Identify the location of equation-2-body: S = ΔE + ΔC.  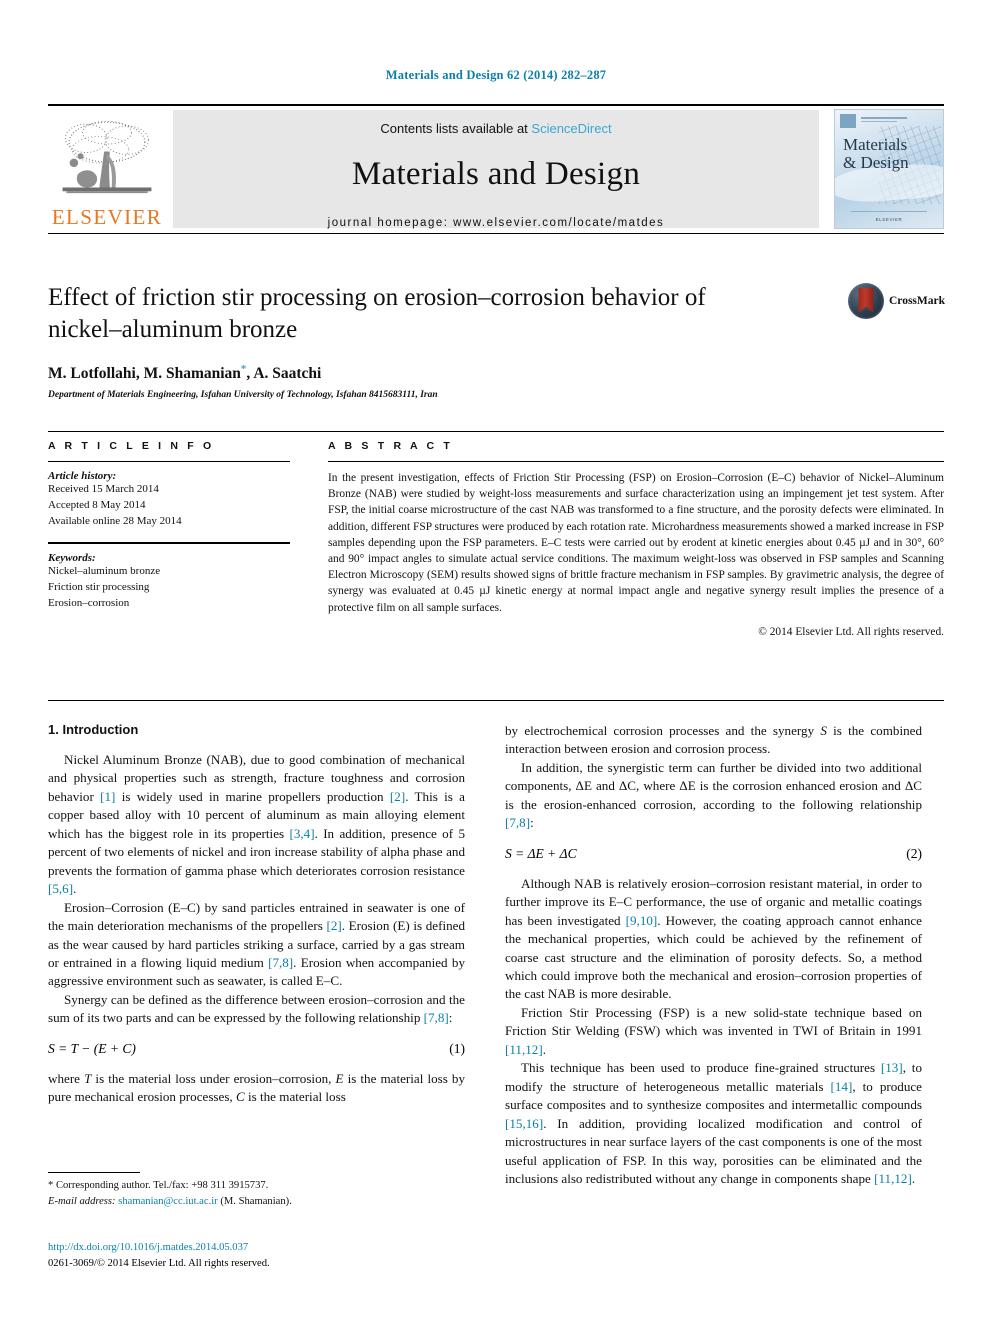
(541, 853).